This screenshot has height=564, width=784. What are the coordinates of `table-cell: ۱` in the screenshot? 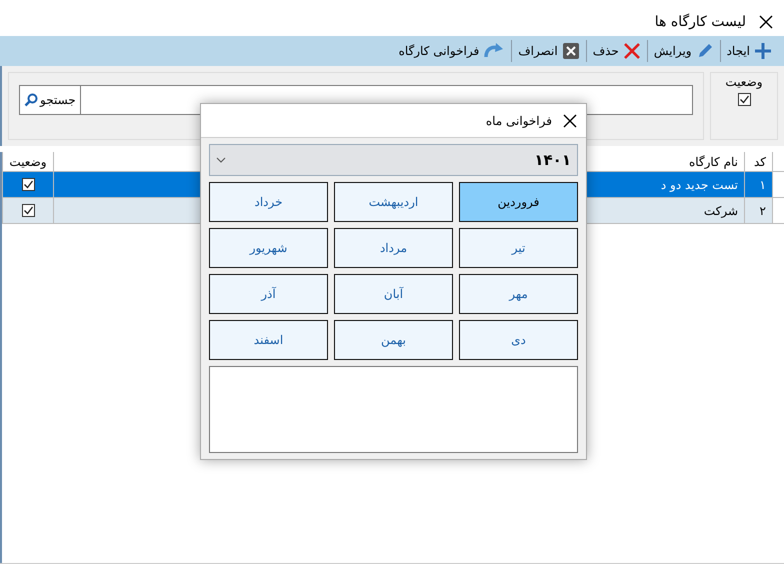 It's located at (758, 184).